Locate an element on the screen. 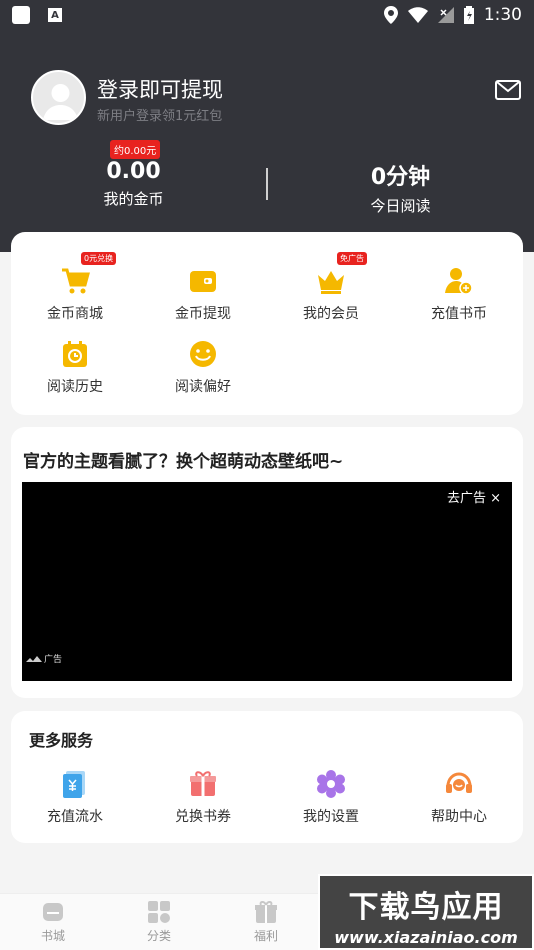  recharge-record-icon is located at coordinates (74, 784).